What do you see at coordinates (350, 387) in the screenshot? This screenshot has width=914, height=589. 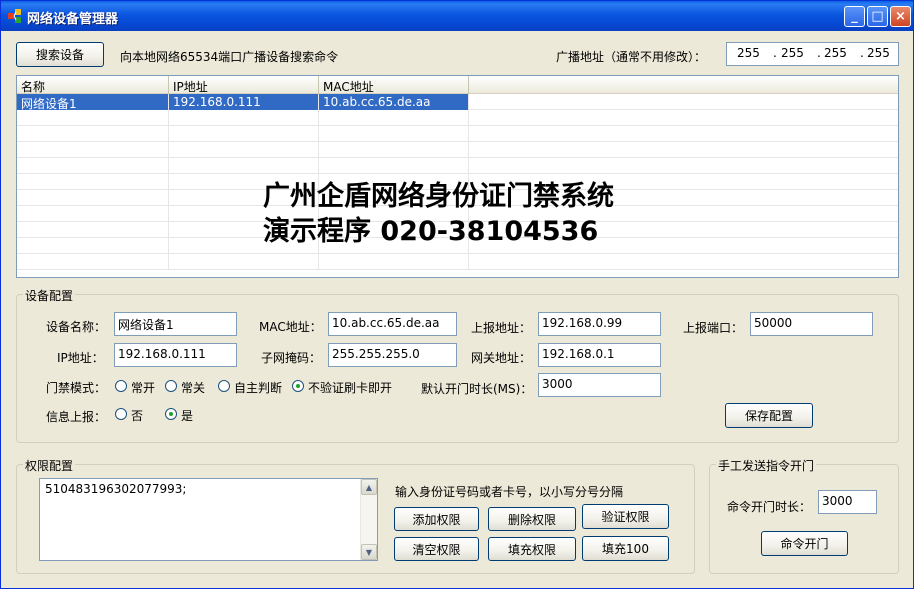 I see `door-mode-option-label: 不验证刷卡即开` at bounding box center [350, 387].